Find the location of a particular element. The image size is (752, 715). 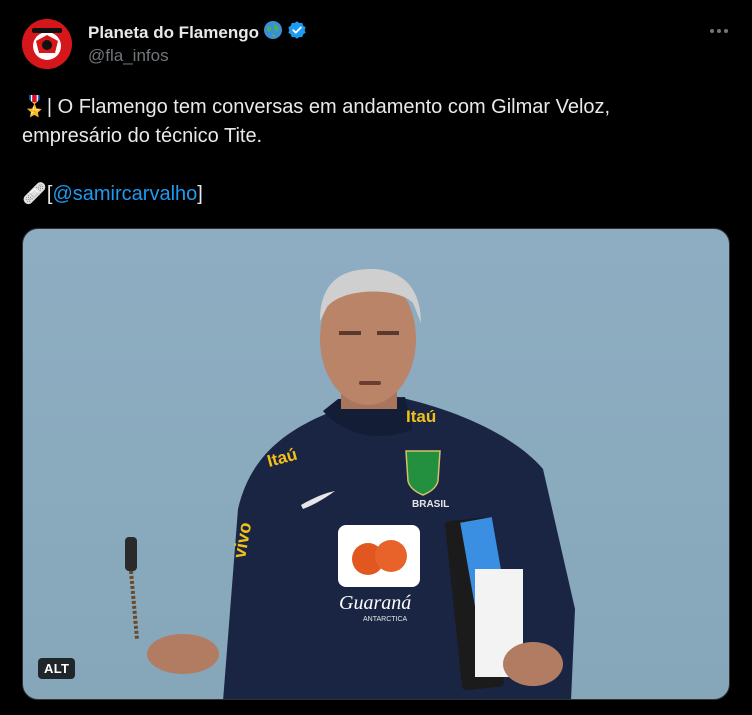

more-options-button is located at coordinates (719, 31).